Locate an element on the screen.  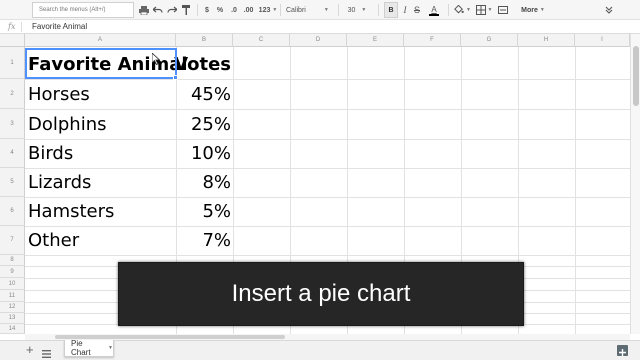
text-color-button: A is located at coordinates (434, 10).